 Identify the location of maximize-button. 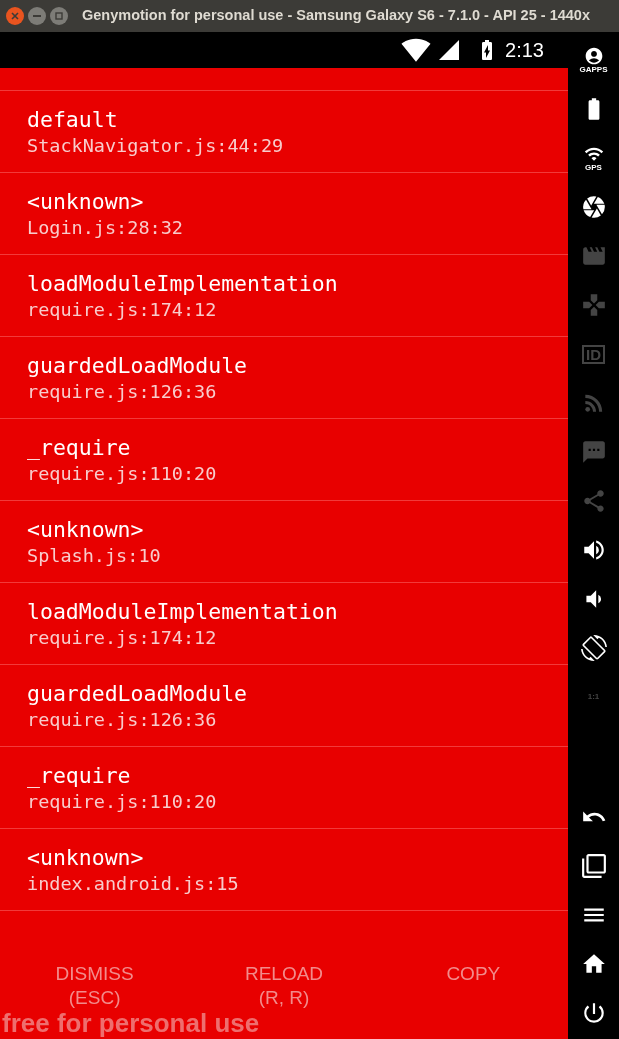
(59, 16).